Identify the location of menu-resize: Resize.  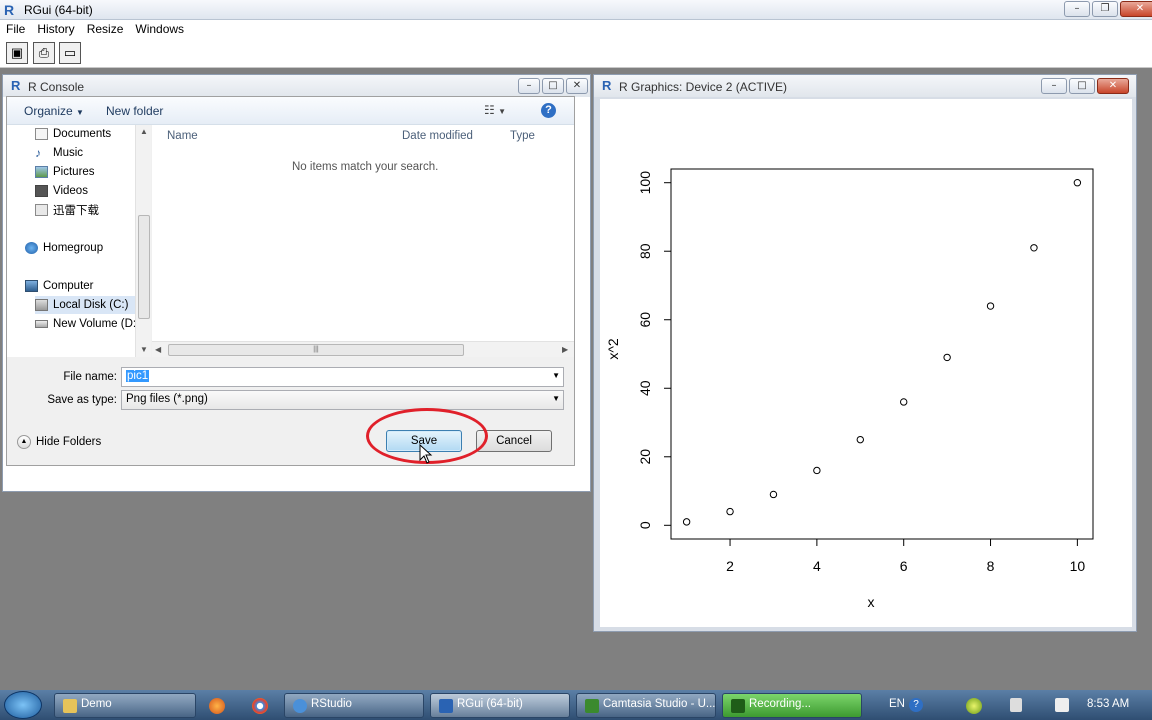
(105, 29).